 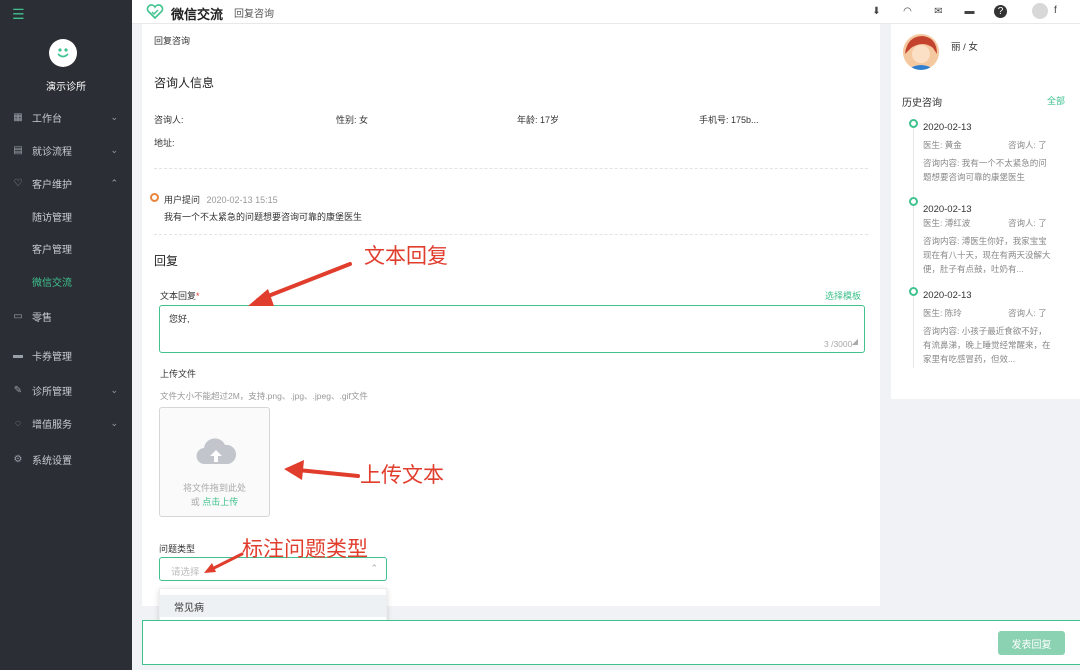 I want to click on text-reply-label-text: 文本回复, so click(x=178, y=296).